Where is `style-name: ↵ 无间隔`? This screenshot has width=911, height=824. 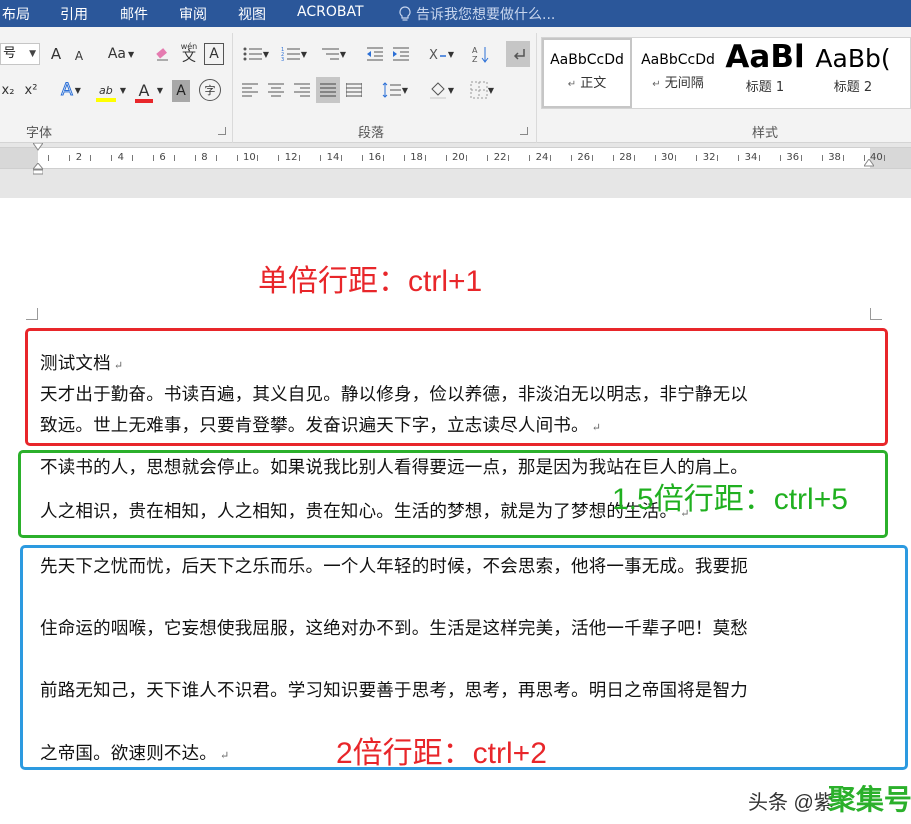 style-name: ↵ 无间隔 is located at coordinates (678, 83).